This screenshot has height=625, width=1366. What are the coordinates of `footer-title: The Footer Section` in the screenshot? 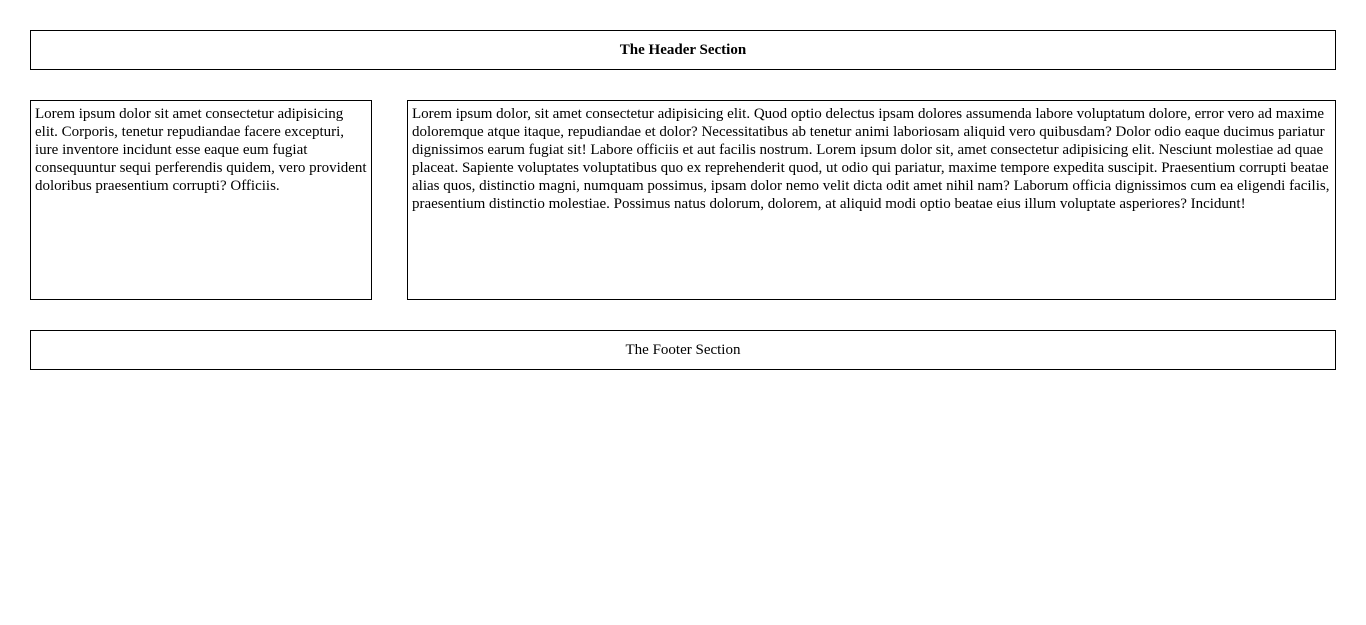 It's located at (683, 349).